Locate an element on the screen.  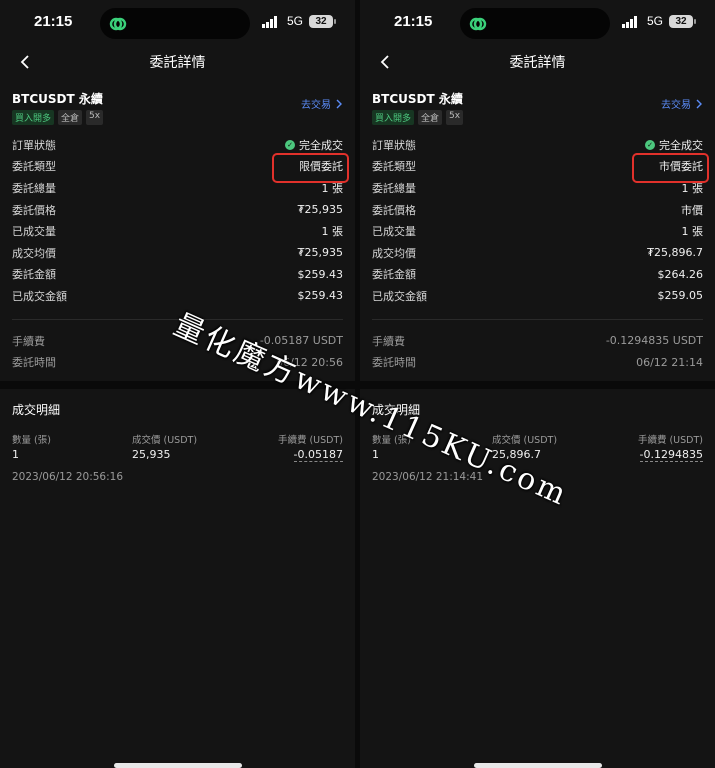
value-avg-price: ₮25,935 is located at coordinates (320, 253).